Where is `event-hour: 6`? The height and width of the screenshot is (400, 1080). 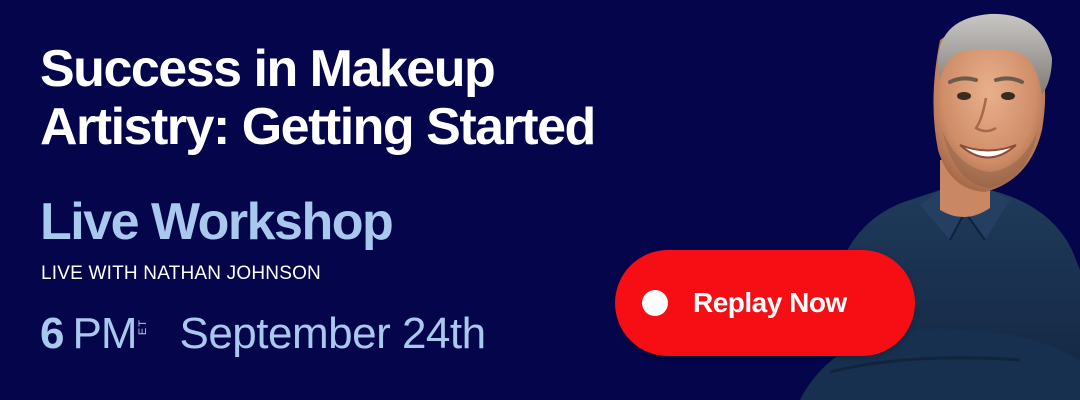
event-hour: 6 is located at coordinates (52, 333).